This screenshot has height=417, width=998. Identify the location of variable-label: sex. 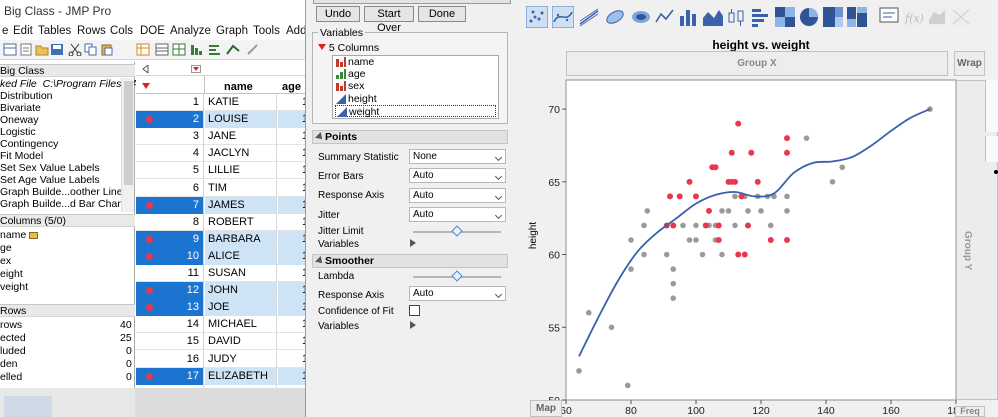
(356, 86).